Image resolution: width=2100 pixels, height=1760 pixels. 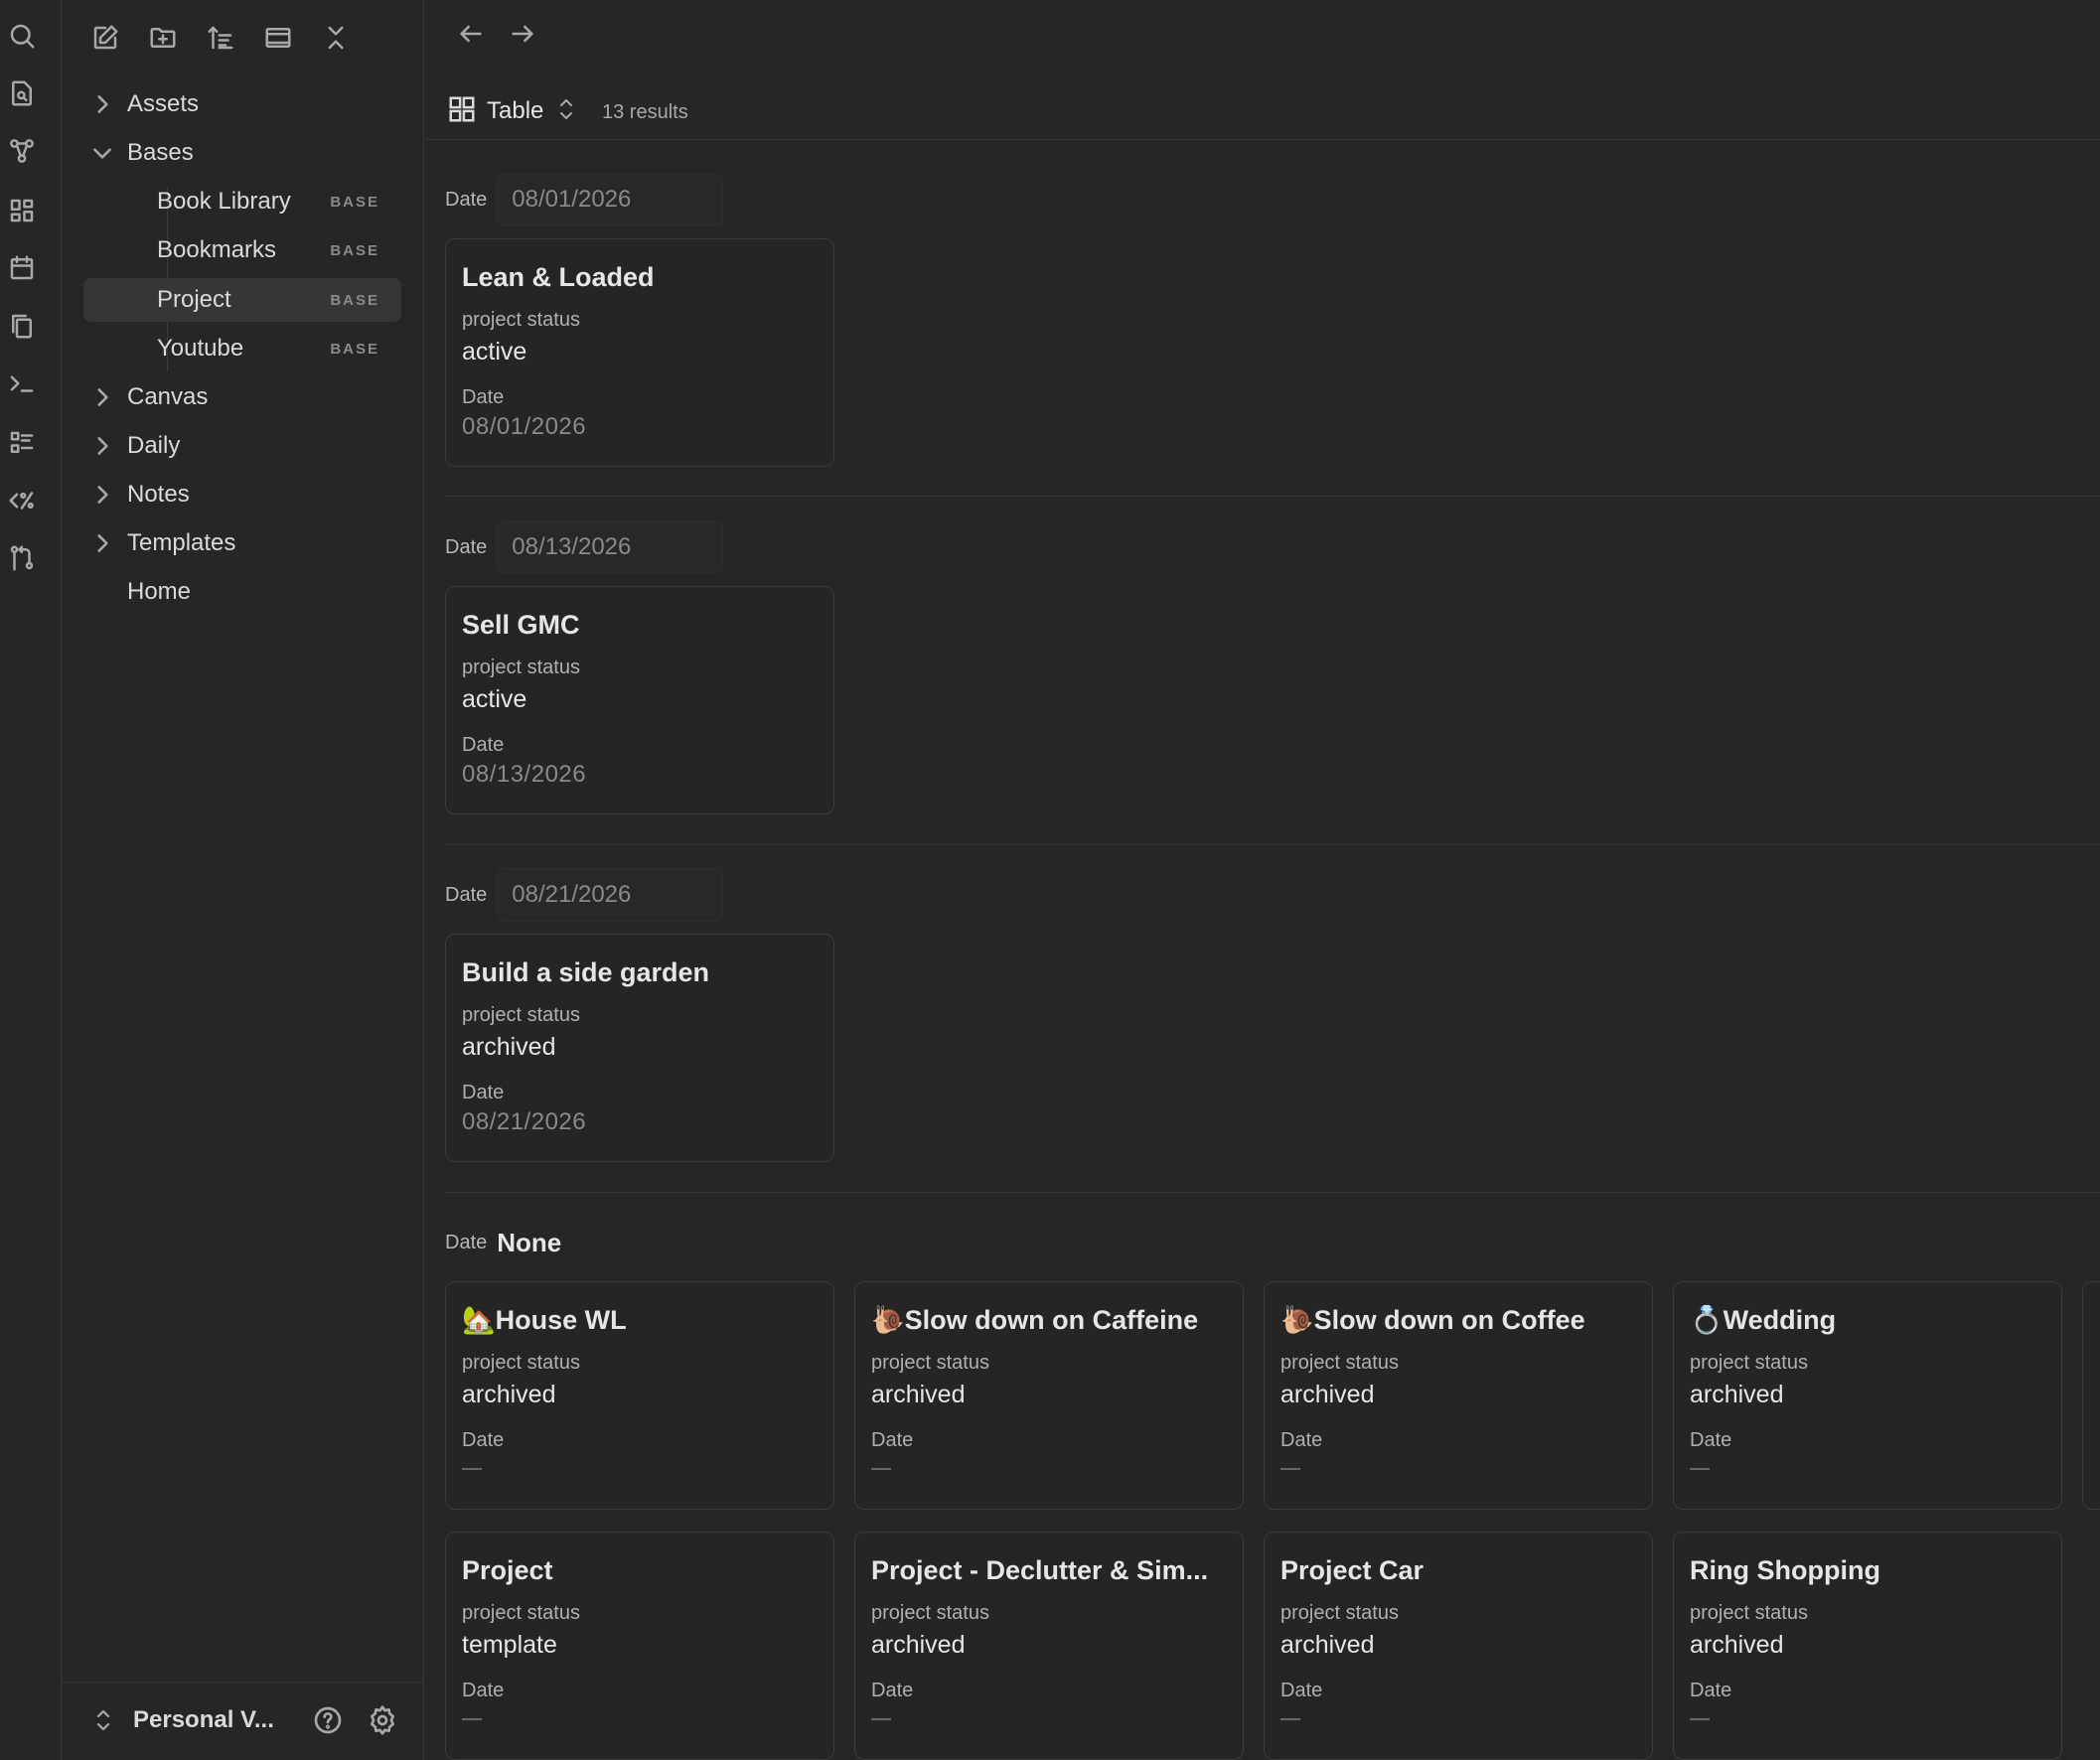 What do you see at coordinates (241, 446) in the screenshot?
I see `folder-daily: Daily` at bounding box center [241, 446].